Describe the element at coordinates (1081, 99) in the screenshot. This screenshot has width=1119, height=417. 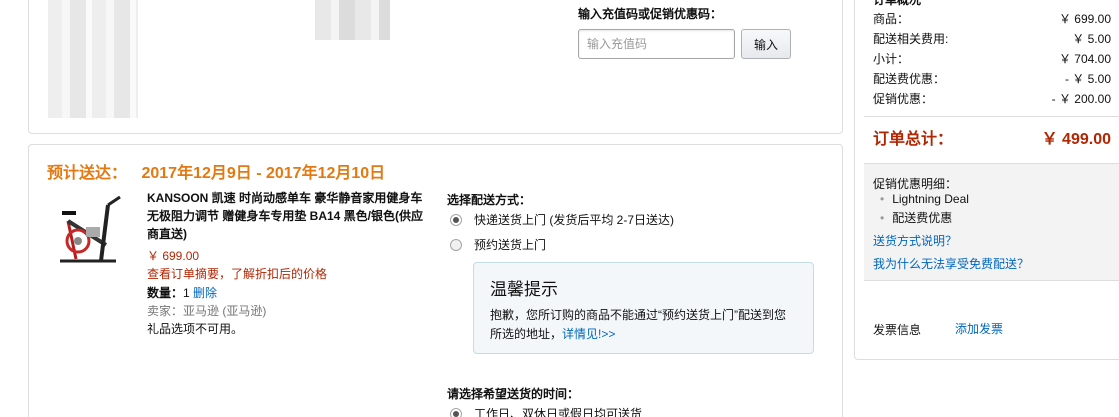
I see `summary-row-value: - ￥ 200.00` at that location.